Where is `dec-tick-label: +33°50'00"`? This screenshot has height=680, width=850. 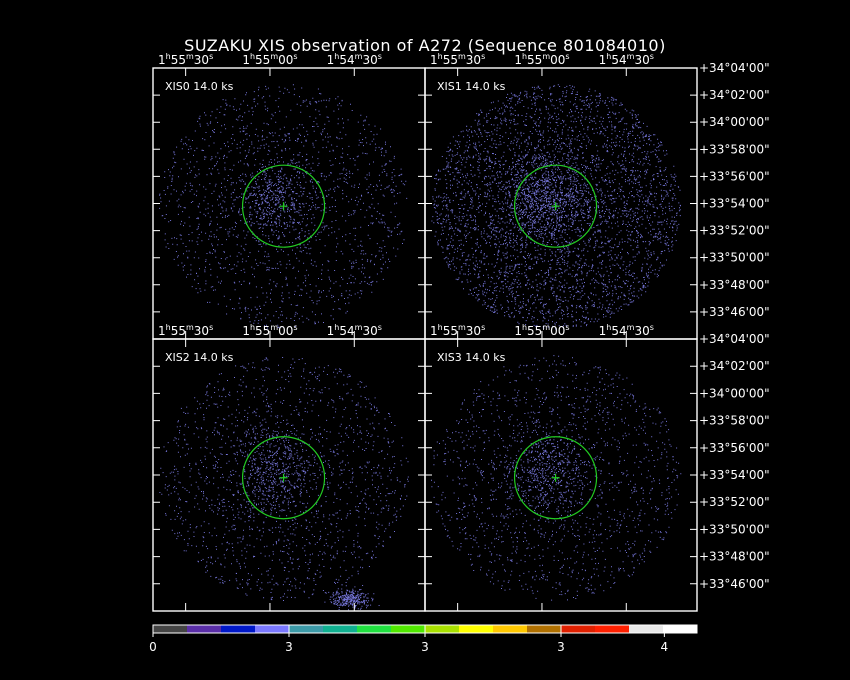
dec-tick-label: +33°50'00" is located at coordinates (734, 258).